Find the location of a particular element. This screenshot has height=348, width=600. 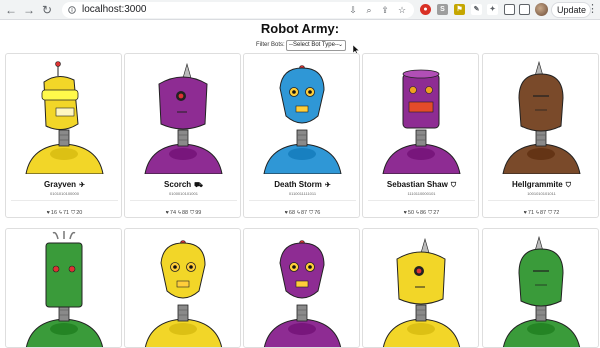

bot-stats: ♥74 ϟ88 ⛉99 is located at coordinates (182, 213).